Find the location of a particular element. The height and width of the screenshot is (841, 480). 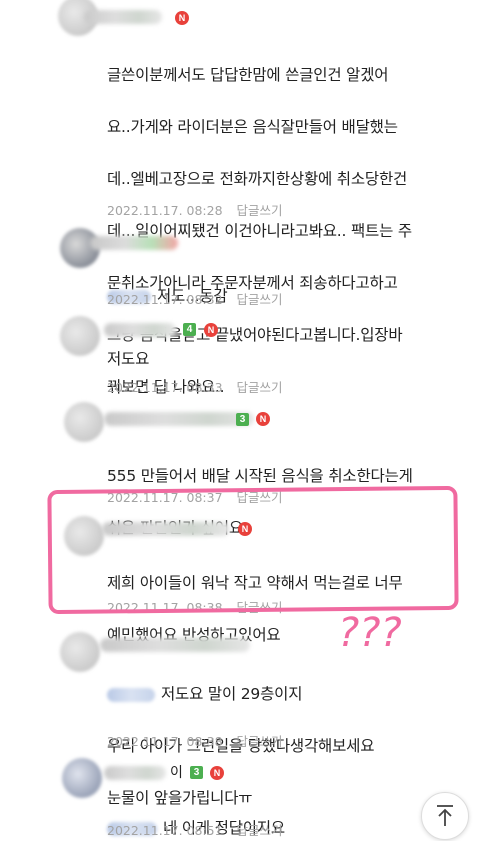

scroll-to-top-button is located at coordinates (445, 816).